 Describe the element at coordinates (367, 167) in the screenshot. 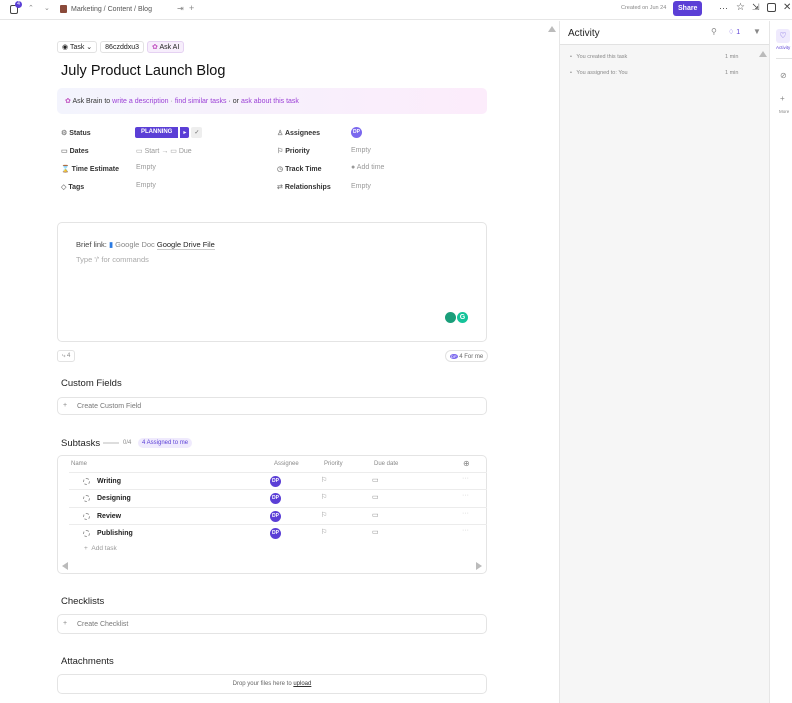

I see `track-time-value: ● Add time` at that location.